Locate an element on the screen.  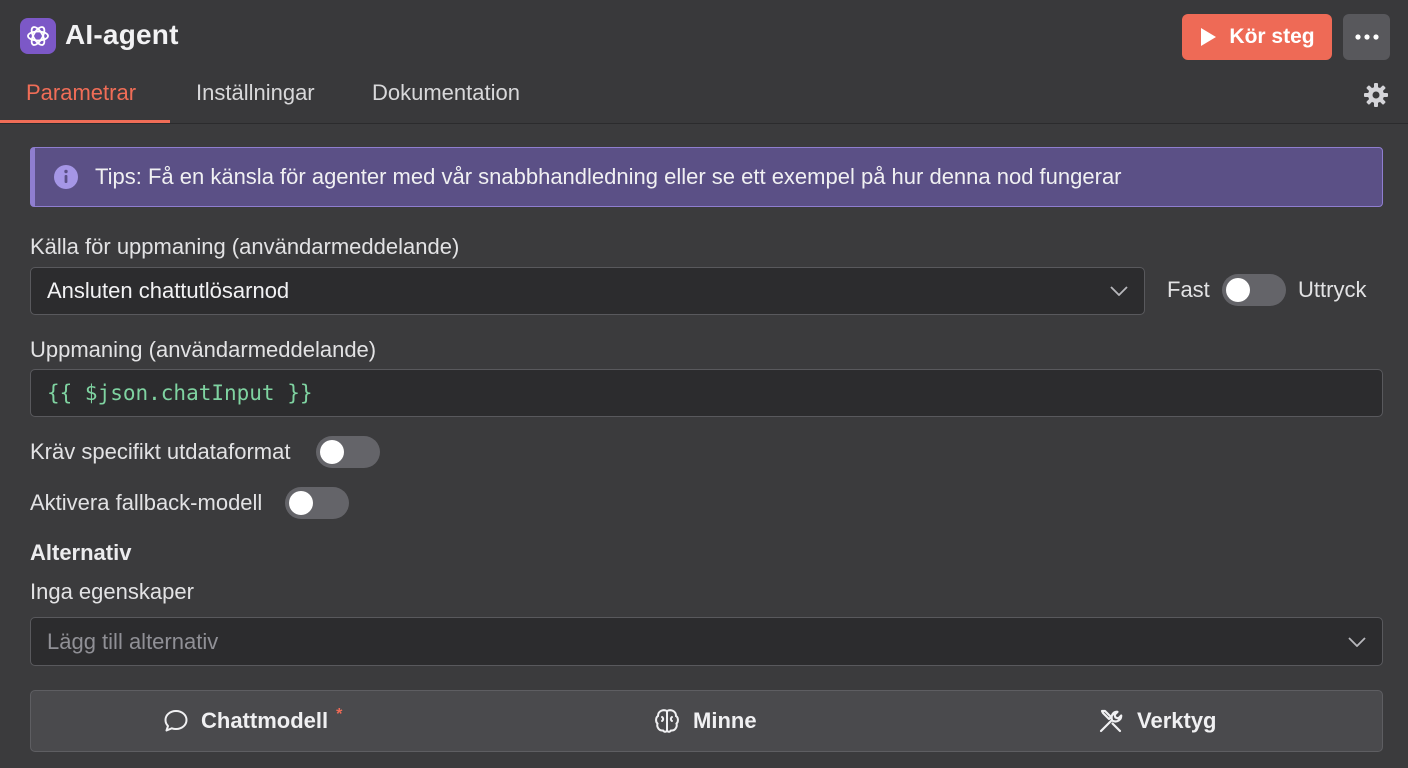
run-step-button: Kör steg is located at coordinates (1257, 37).